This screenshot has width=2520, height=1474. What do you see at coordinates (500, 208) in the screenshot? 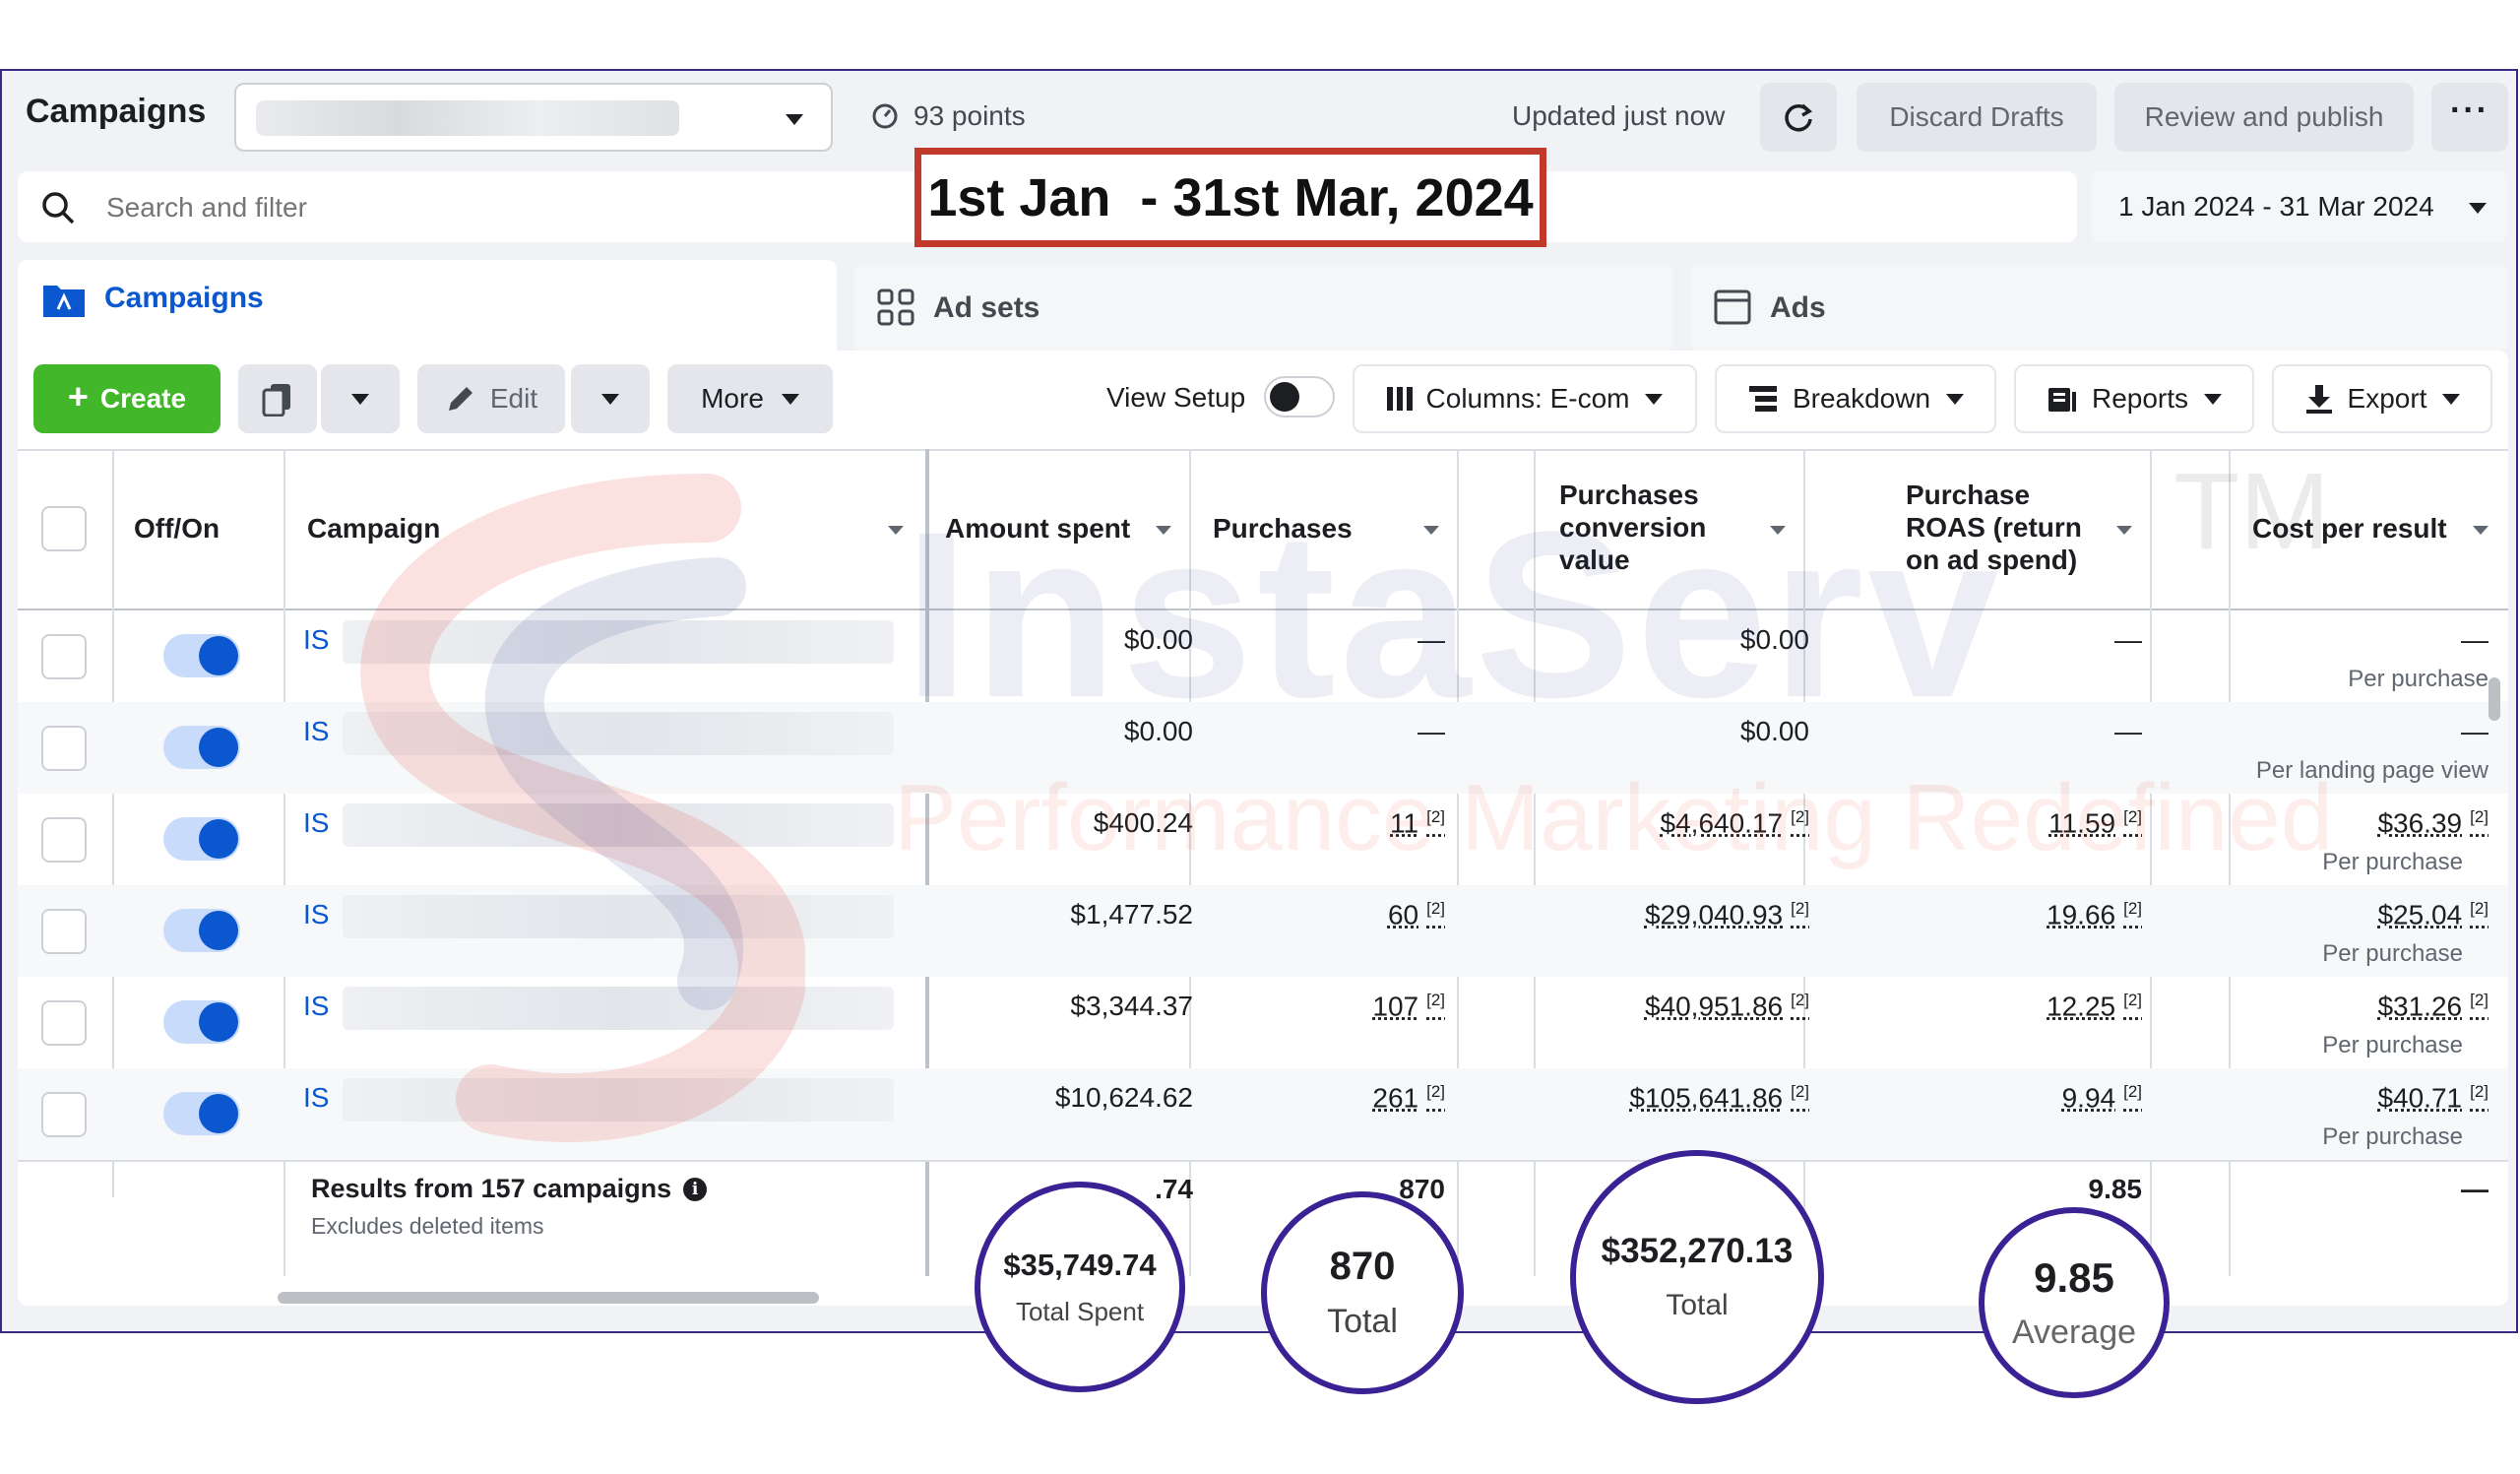
I see `search-input` at bounding box center [500, 208].